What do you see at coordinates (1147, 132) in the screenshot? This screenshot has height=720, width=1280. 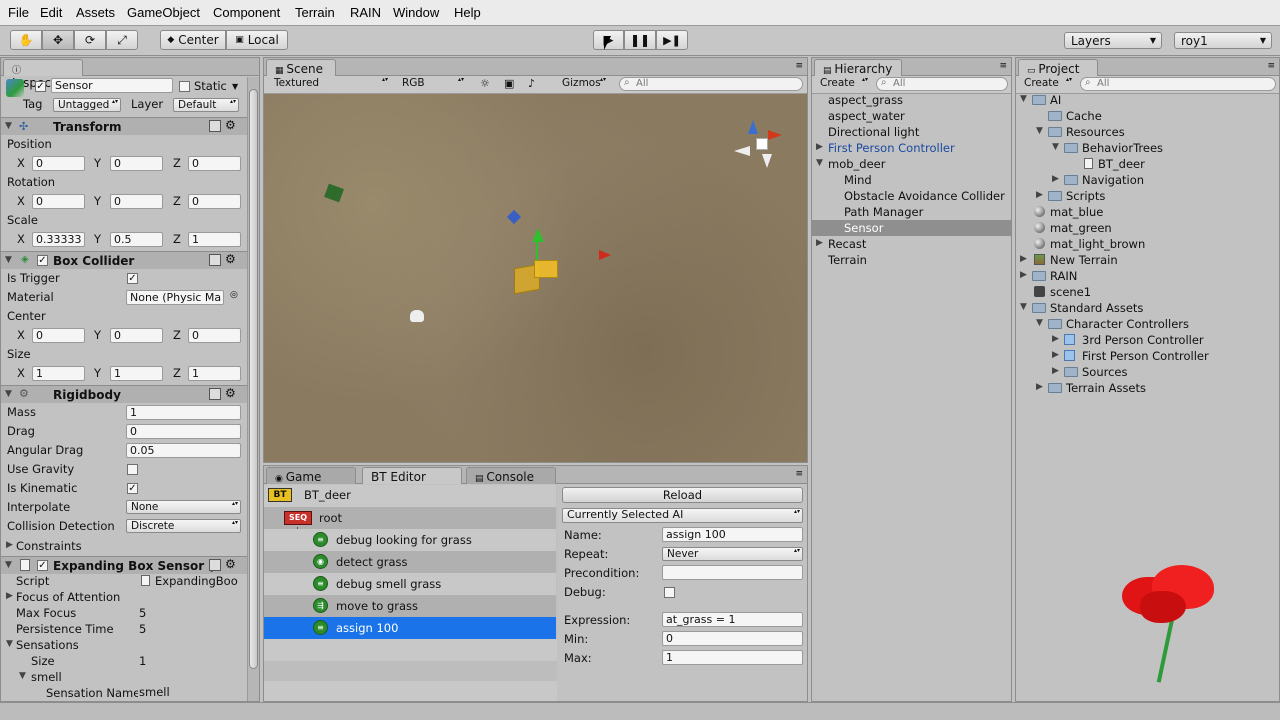 I see `project-item-folder: ▼ Resources` at bounding box center [1147, 132].